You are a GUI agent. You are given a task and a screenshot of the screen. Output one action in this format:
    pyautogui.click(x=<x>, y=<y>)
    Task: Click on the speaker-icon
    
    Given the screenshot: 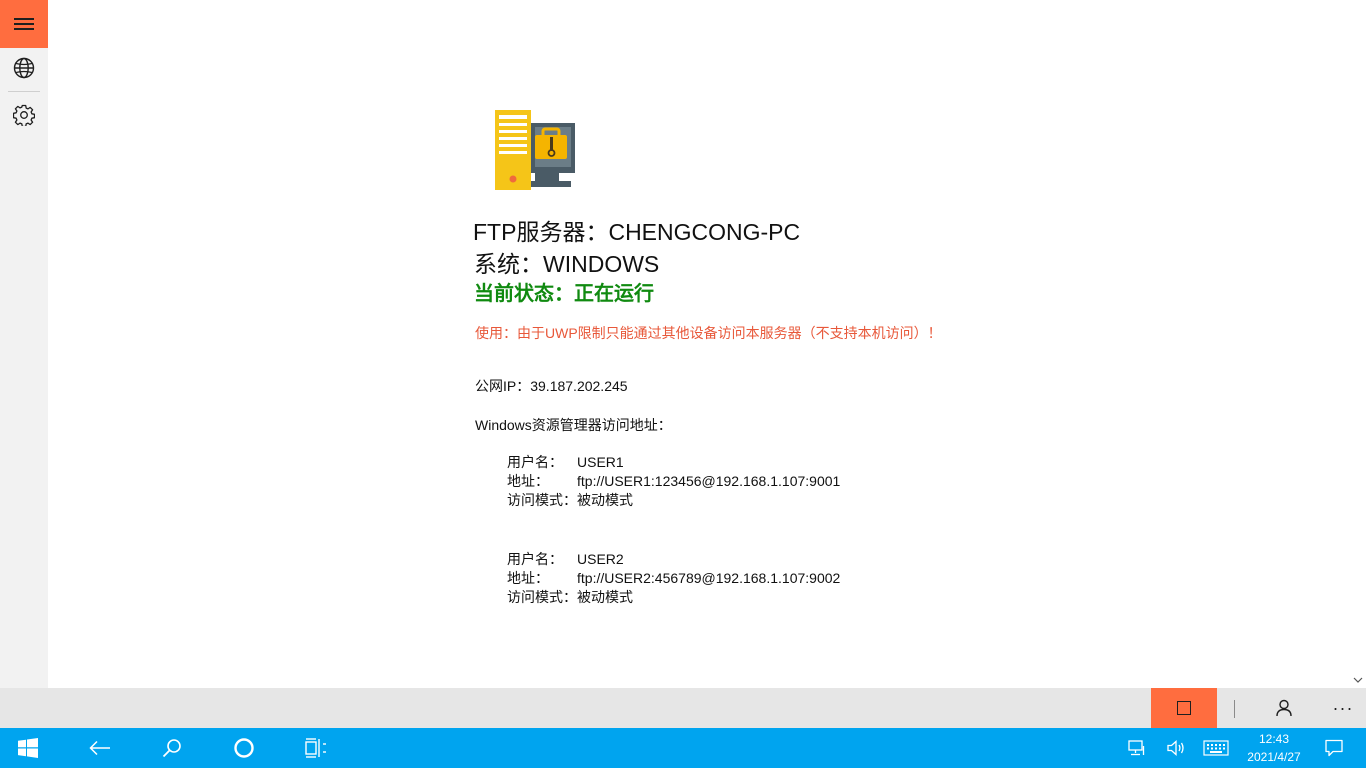 What is the action you would take?
    pyautogui.click(x=1175, y=748)
    